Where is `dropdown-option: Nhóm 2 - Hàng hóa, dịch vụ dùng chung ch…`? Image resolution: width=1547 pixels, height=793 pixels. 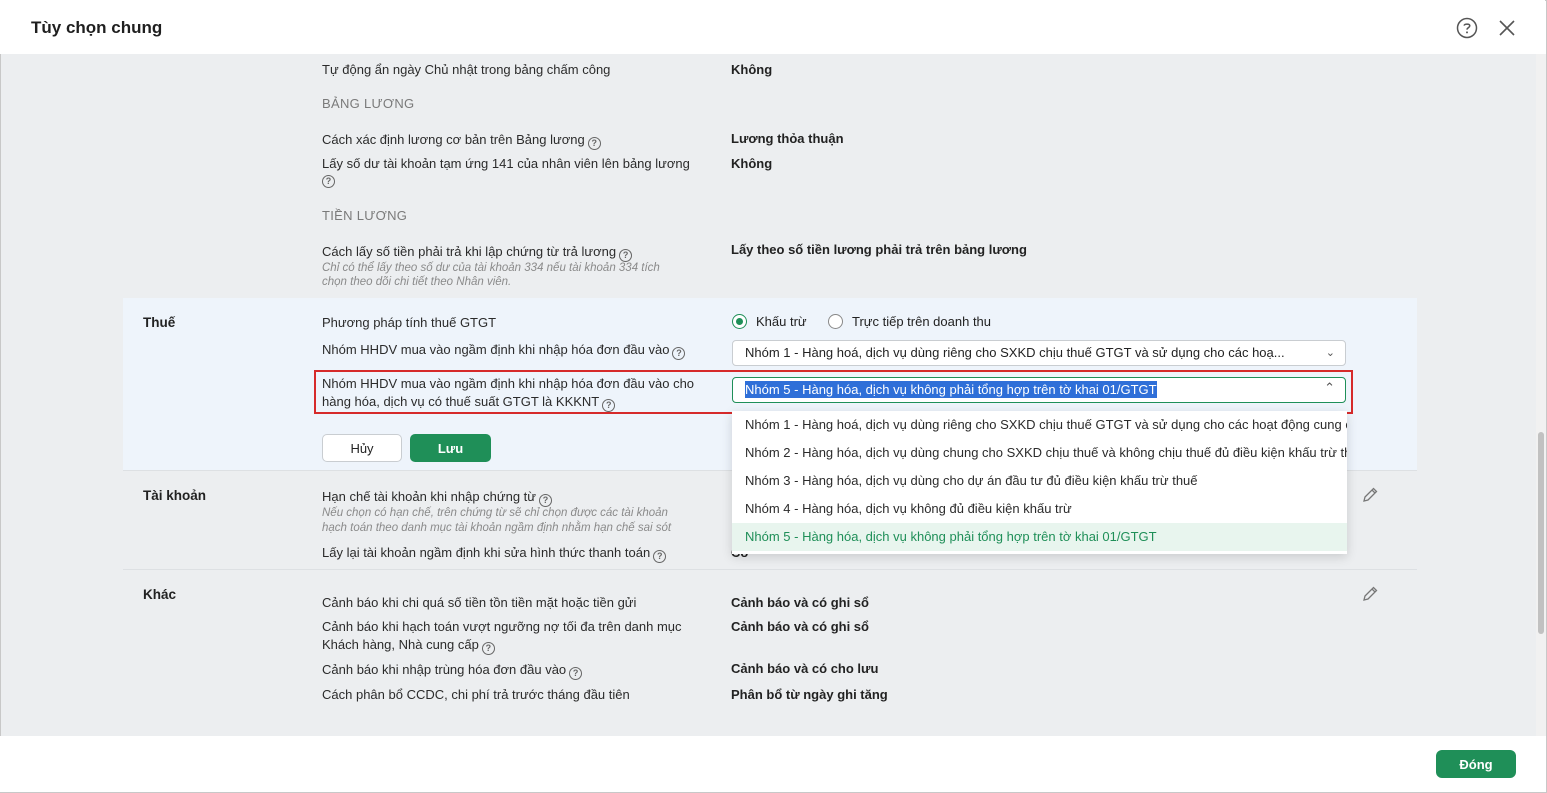 dropdown-option: Nhóm 2 - Hàng hóa, dịch vụ dùng chung ch… is located at coordinates (1039, 453).